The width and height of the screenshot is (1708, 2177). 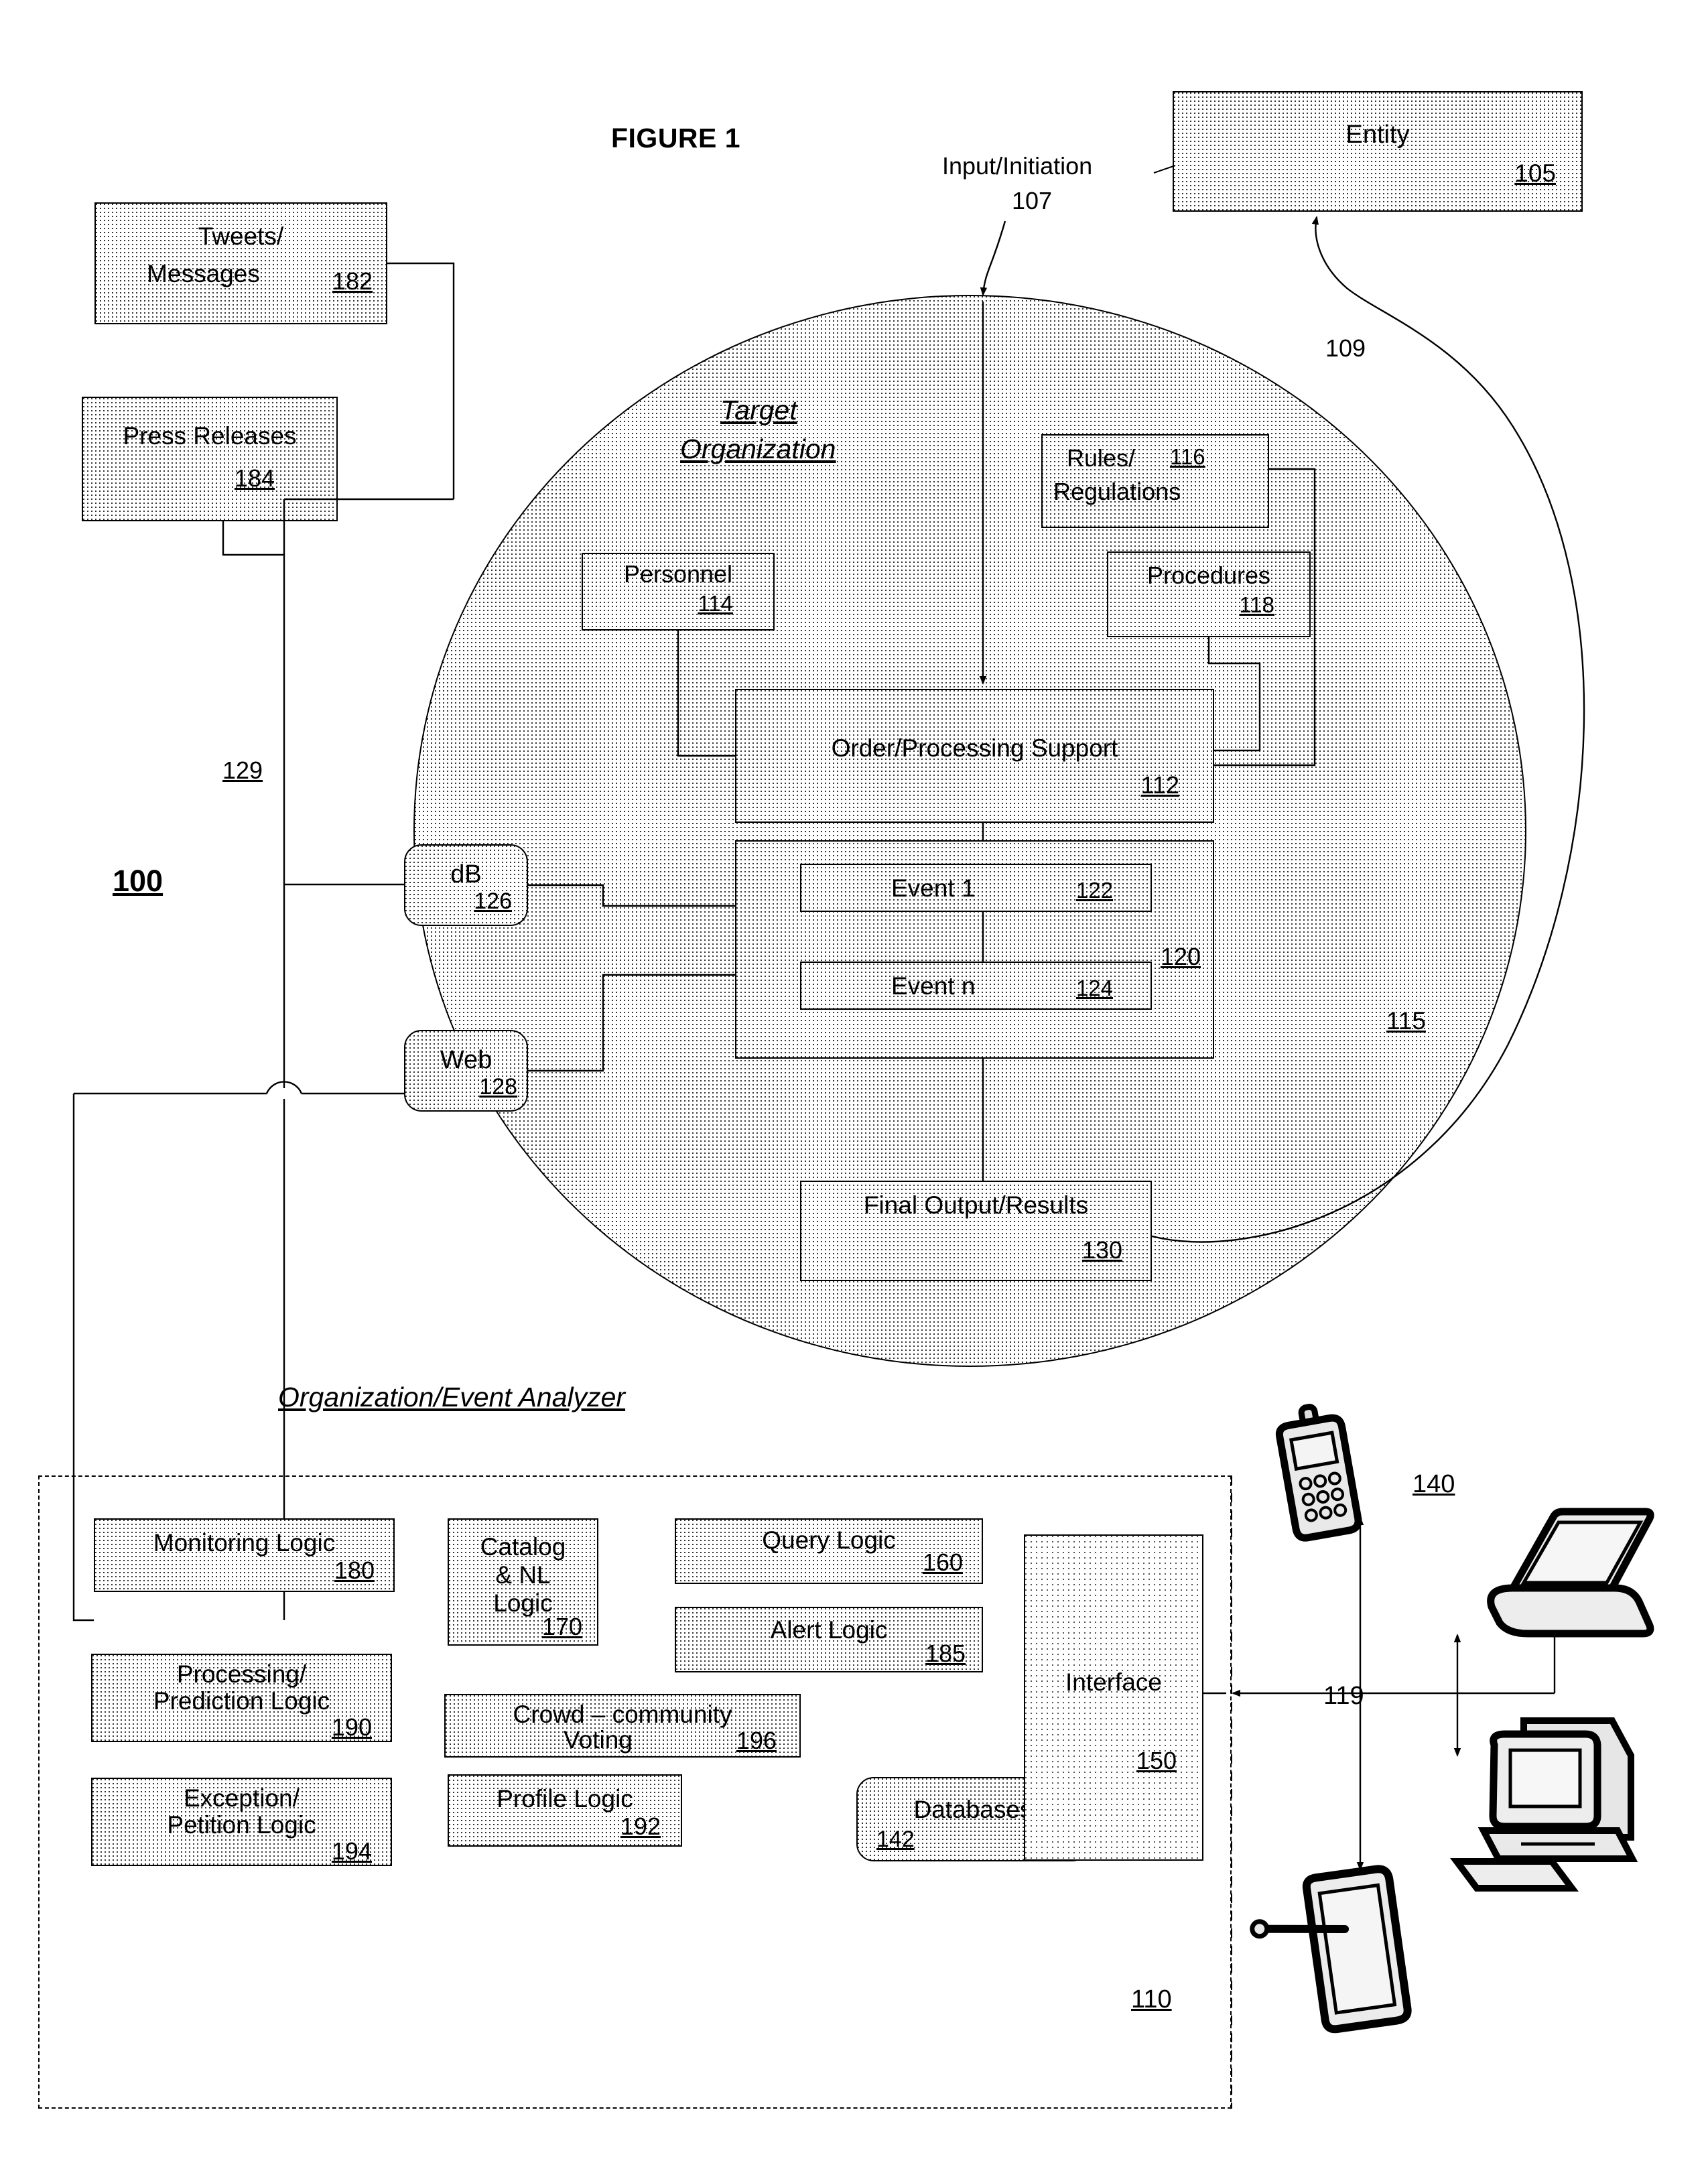 What do you see at coordinates (1113, 1682) in the screenshot?
I see `interface-label: Interface` at bounding box center [1113, 1682].